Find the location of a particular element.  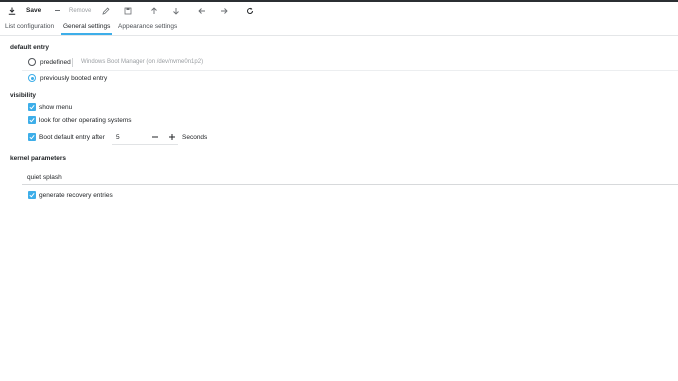

save-button: Save is located at coordinates (24, 10).